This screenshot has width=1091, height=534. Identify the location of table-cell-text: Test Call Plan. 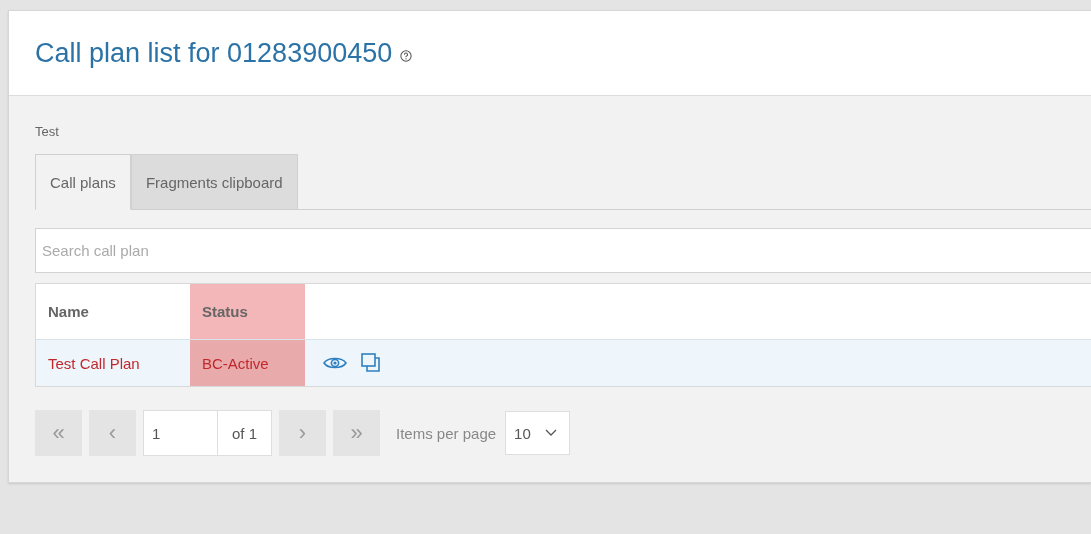
(94, 363).